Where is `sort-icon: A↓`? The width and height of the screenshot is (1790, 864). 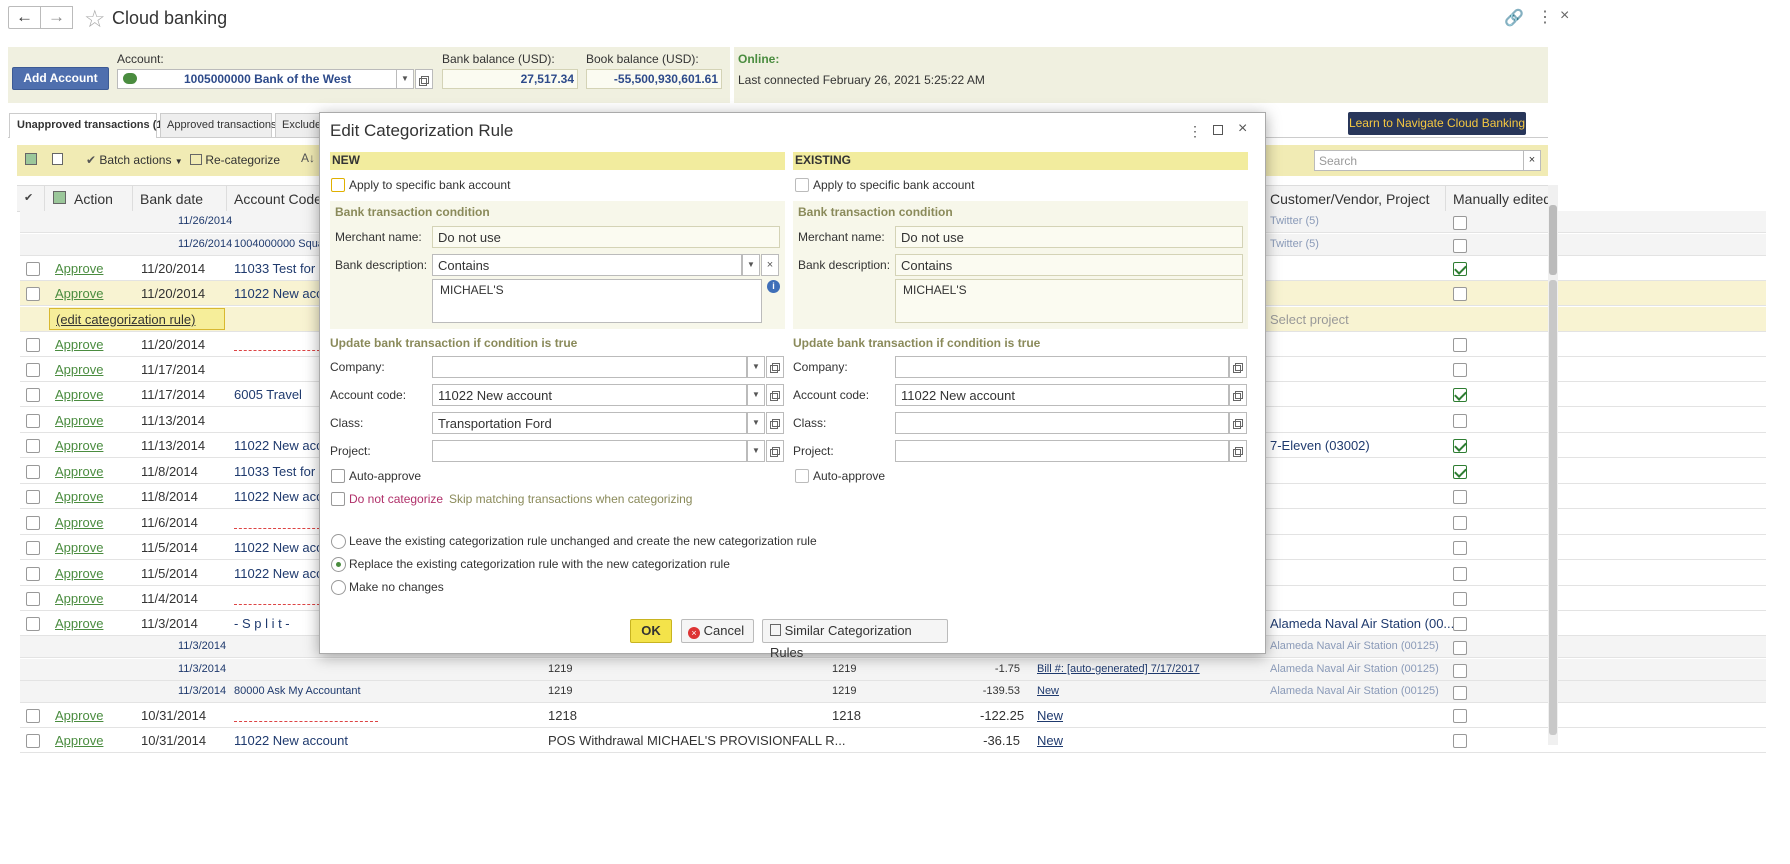 sort-icon: A↓ is located at coordinates (308, 158).